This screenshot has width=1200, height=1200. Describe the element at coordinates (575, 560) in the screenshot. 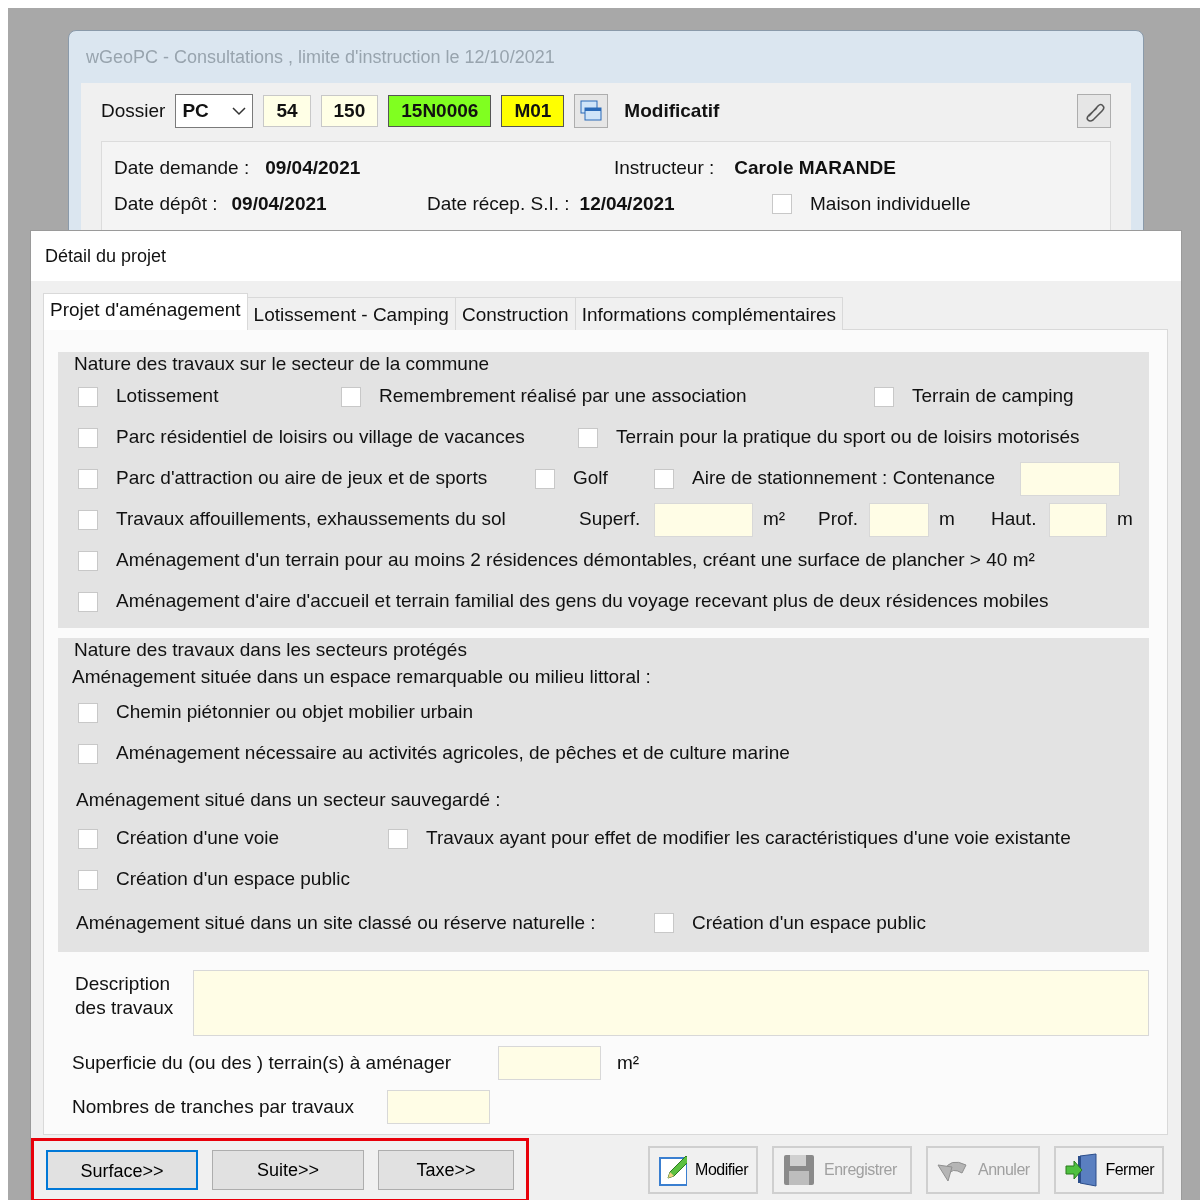

I see `checkbox-label: Aménagement d'un terrain pour au moins 2 résidences démontables, créant une surface de plancher > 40 m²` at that location.